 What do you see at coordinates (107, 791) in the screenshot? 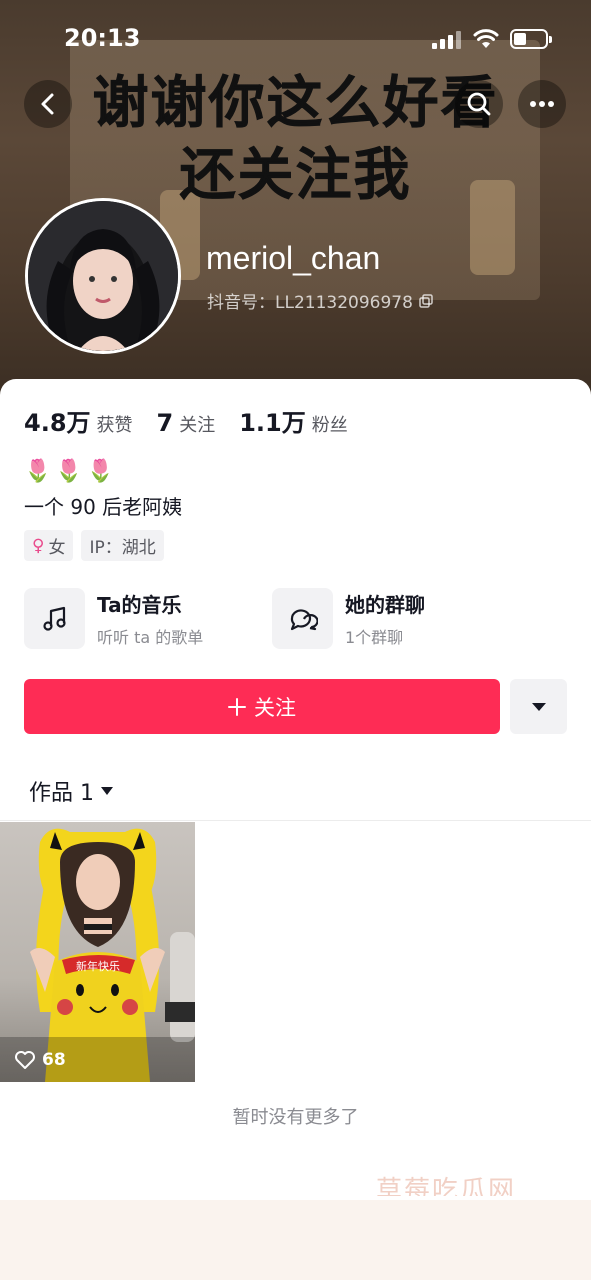
I see `caret-down-icon` at bounding box center [107, 791].